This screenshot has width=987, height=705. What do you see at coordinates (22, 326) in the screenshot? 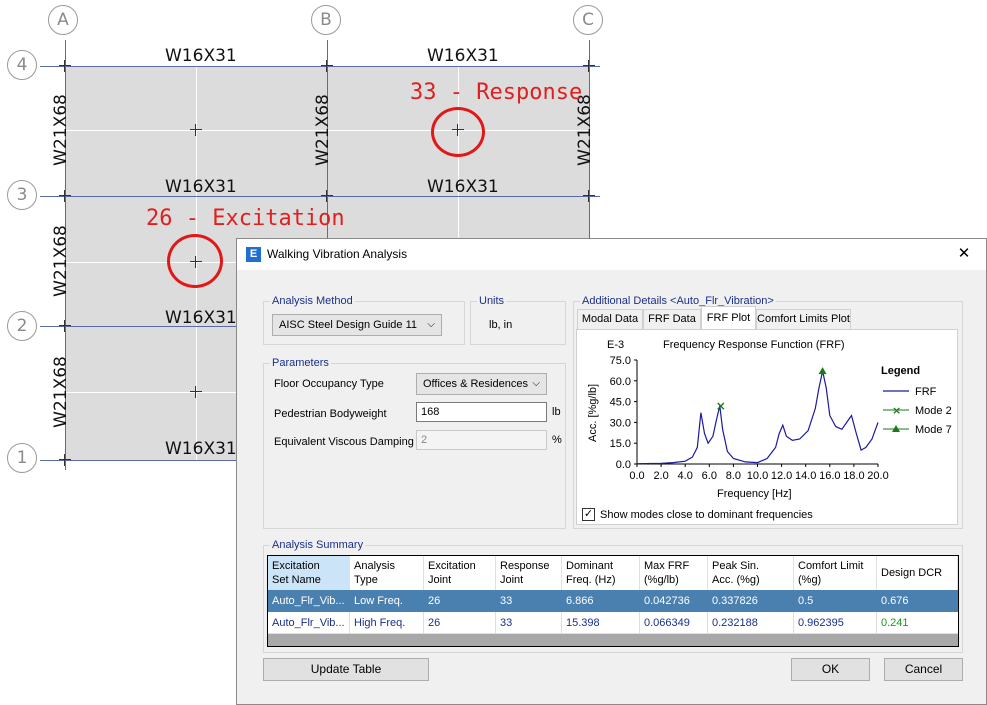
I see `grid-bubble-row: 2` at bounding box center [22, 326].